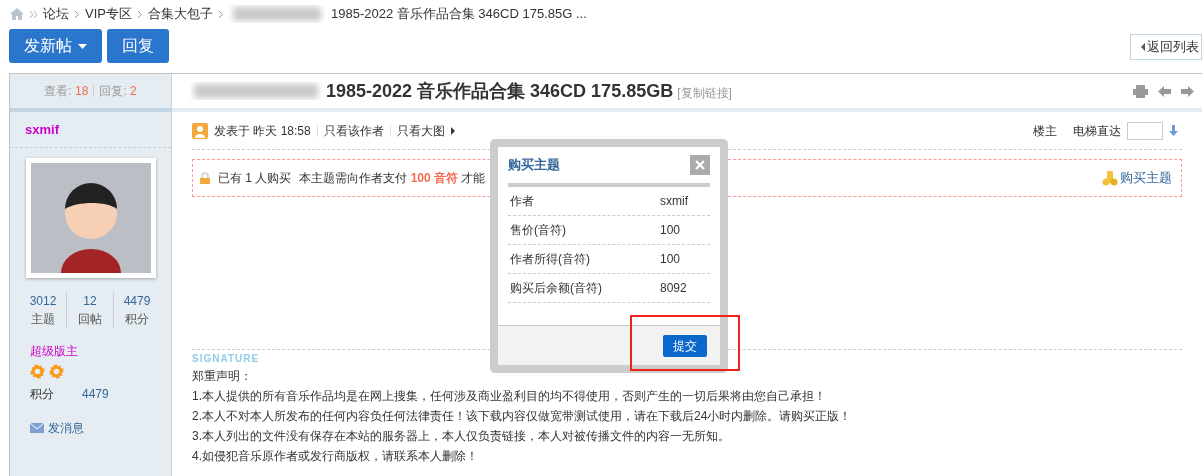 Image resolution: width=1202 pixels, height=476 pixels. What do you see at coordinates (674, 201) in the screenshot?
I see `row-value: sxmif` at bounding box center [674, 201].